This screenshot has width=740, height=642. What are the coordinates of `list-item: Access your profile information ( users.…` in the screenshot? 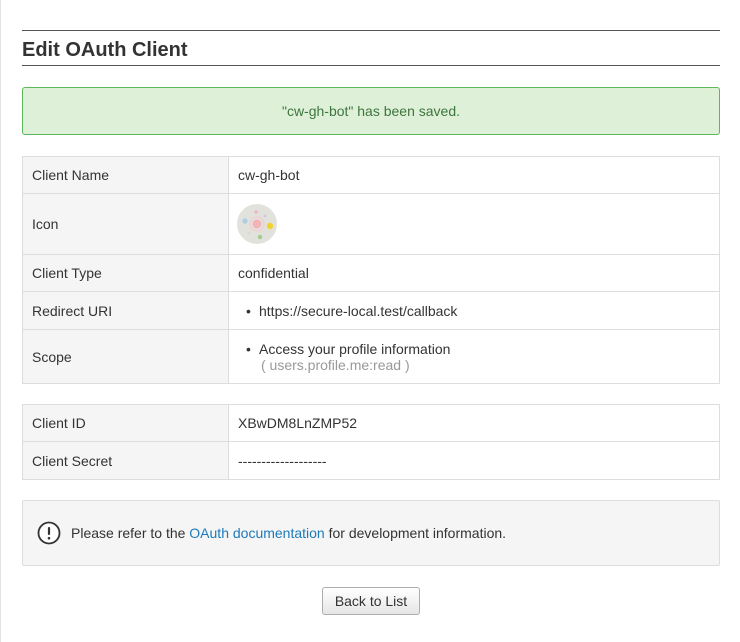 It's located at (478, 356).